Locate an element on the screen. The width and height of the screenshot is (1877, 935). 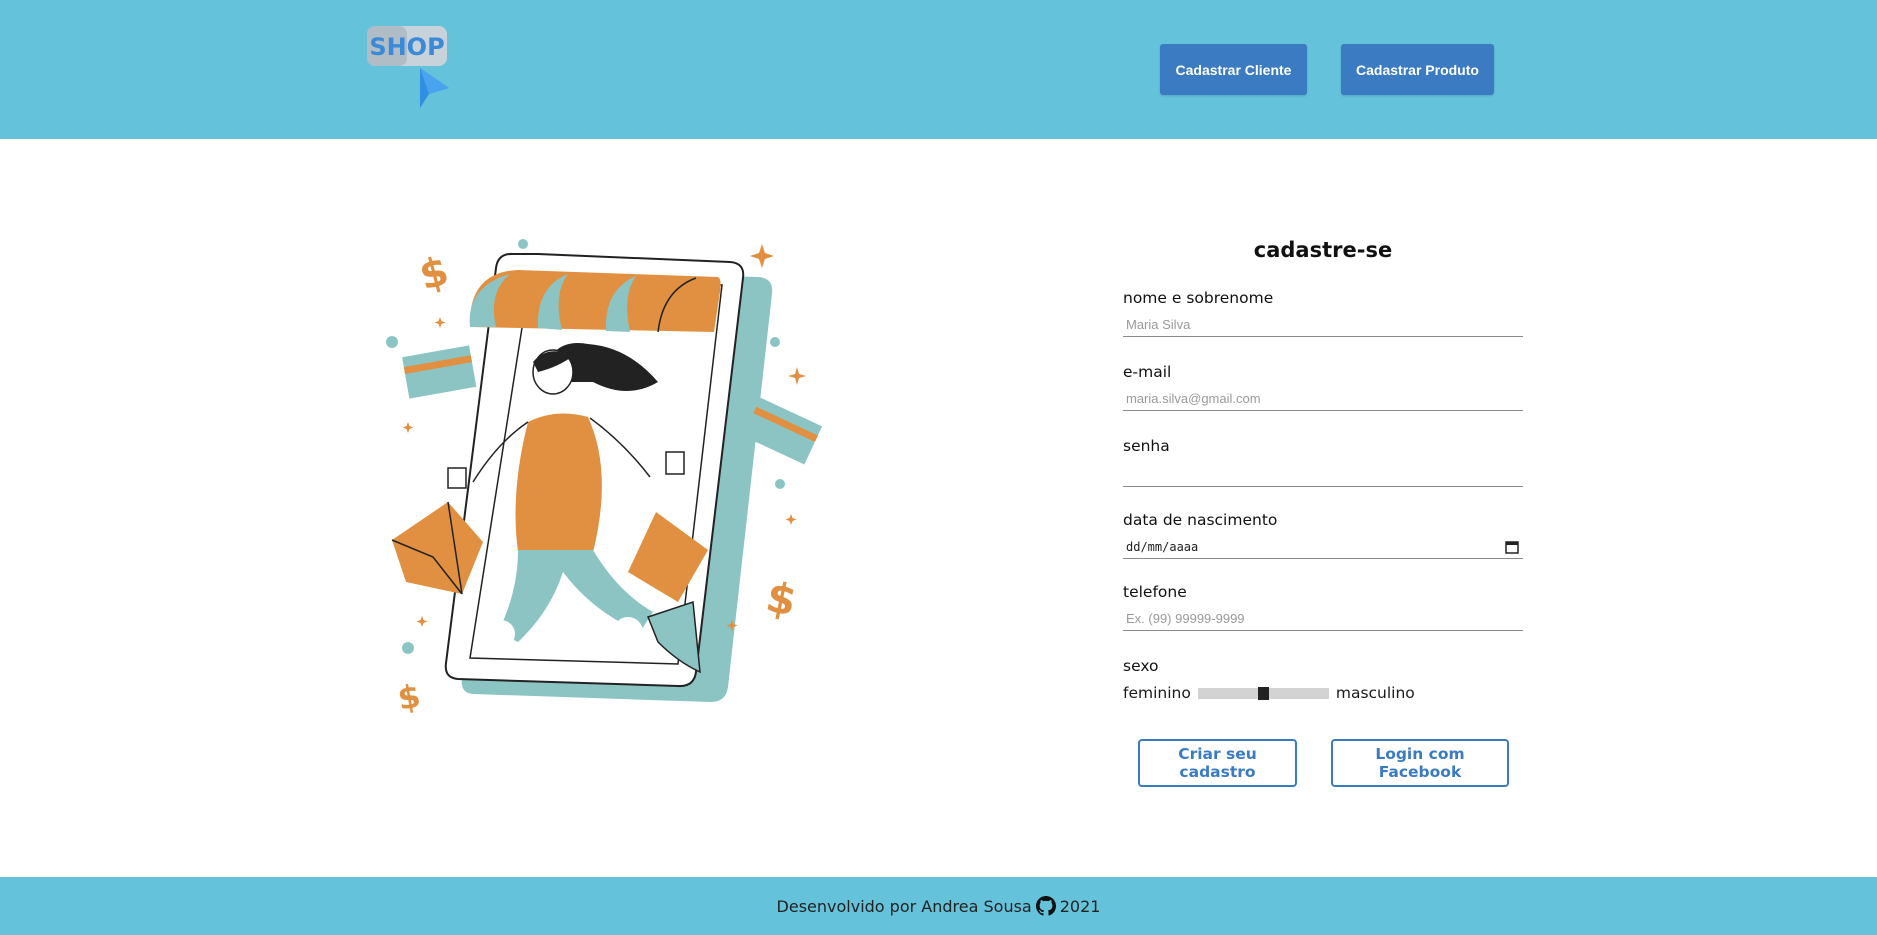
shopping-illustration: $ $ $ is located at coordinates (604, 478).